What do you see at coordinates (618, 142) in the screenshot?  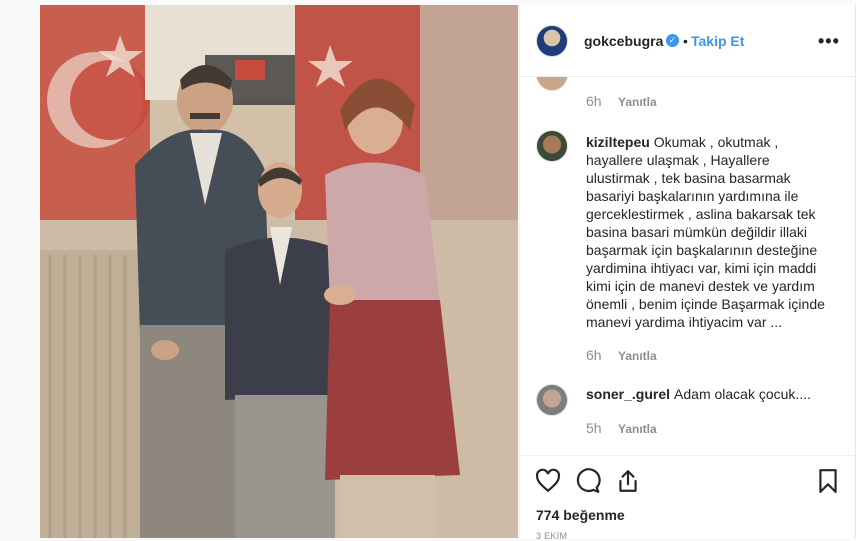 I see `commenter-username: kiziltepeu` at bounding box center [618, 142].